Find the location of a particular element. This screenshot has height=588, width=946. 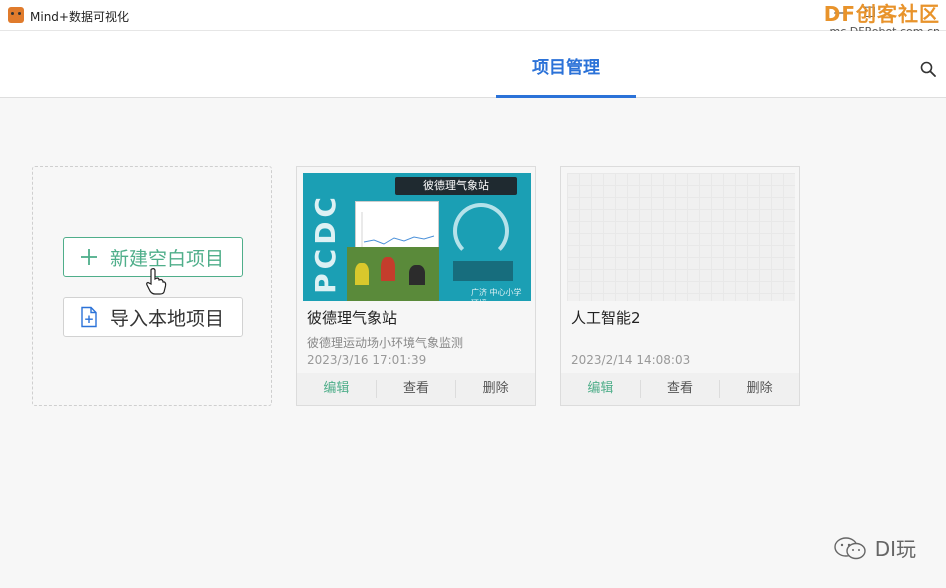

project-thumbnail: PCDC 彼德理气象站 广济 中心小学 环境 is located at coordinates (417, 237).